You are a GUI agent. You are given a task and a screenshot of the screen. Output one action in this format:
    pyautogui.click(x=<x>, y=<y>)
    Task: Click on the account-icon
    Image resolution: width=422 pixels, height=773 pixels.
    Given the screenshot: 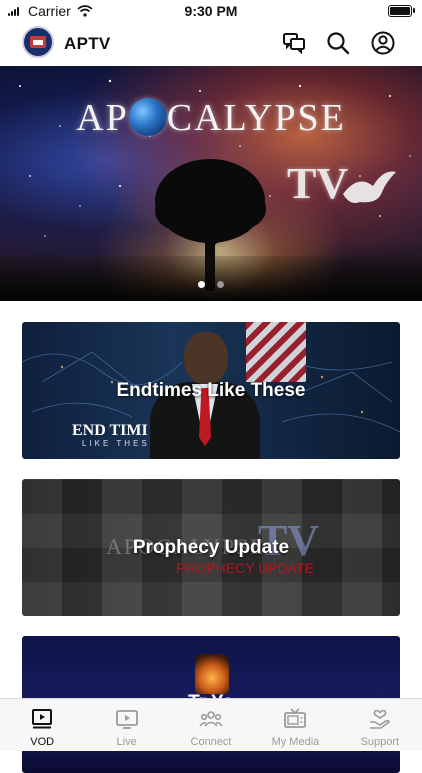 What is the action you would take?
    pyautogui.click(x=383, y=43)
    